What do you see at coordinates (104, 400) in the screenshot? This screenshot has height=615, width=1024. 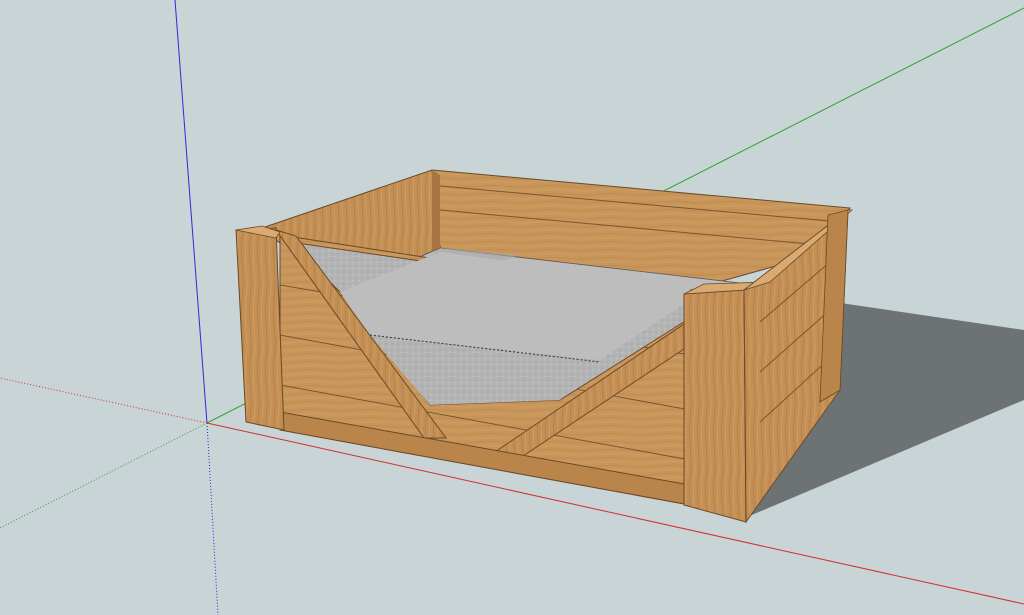 I see `x-axis-negative` at bounding box center [104, 400].